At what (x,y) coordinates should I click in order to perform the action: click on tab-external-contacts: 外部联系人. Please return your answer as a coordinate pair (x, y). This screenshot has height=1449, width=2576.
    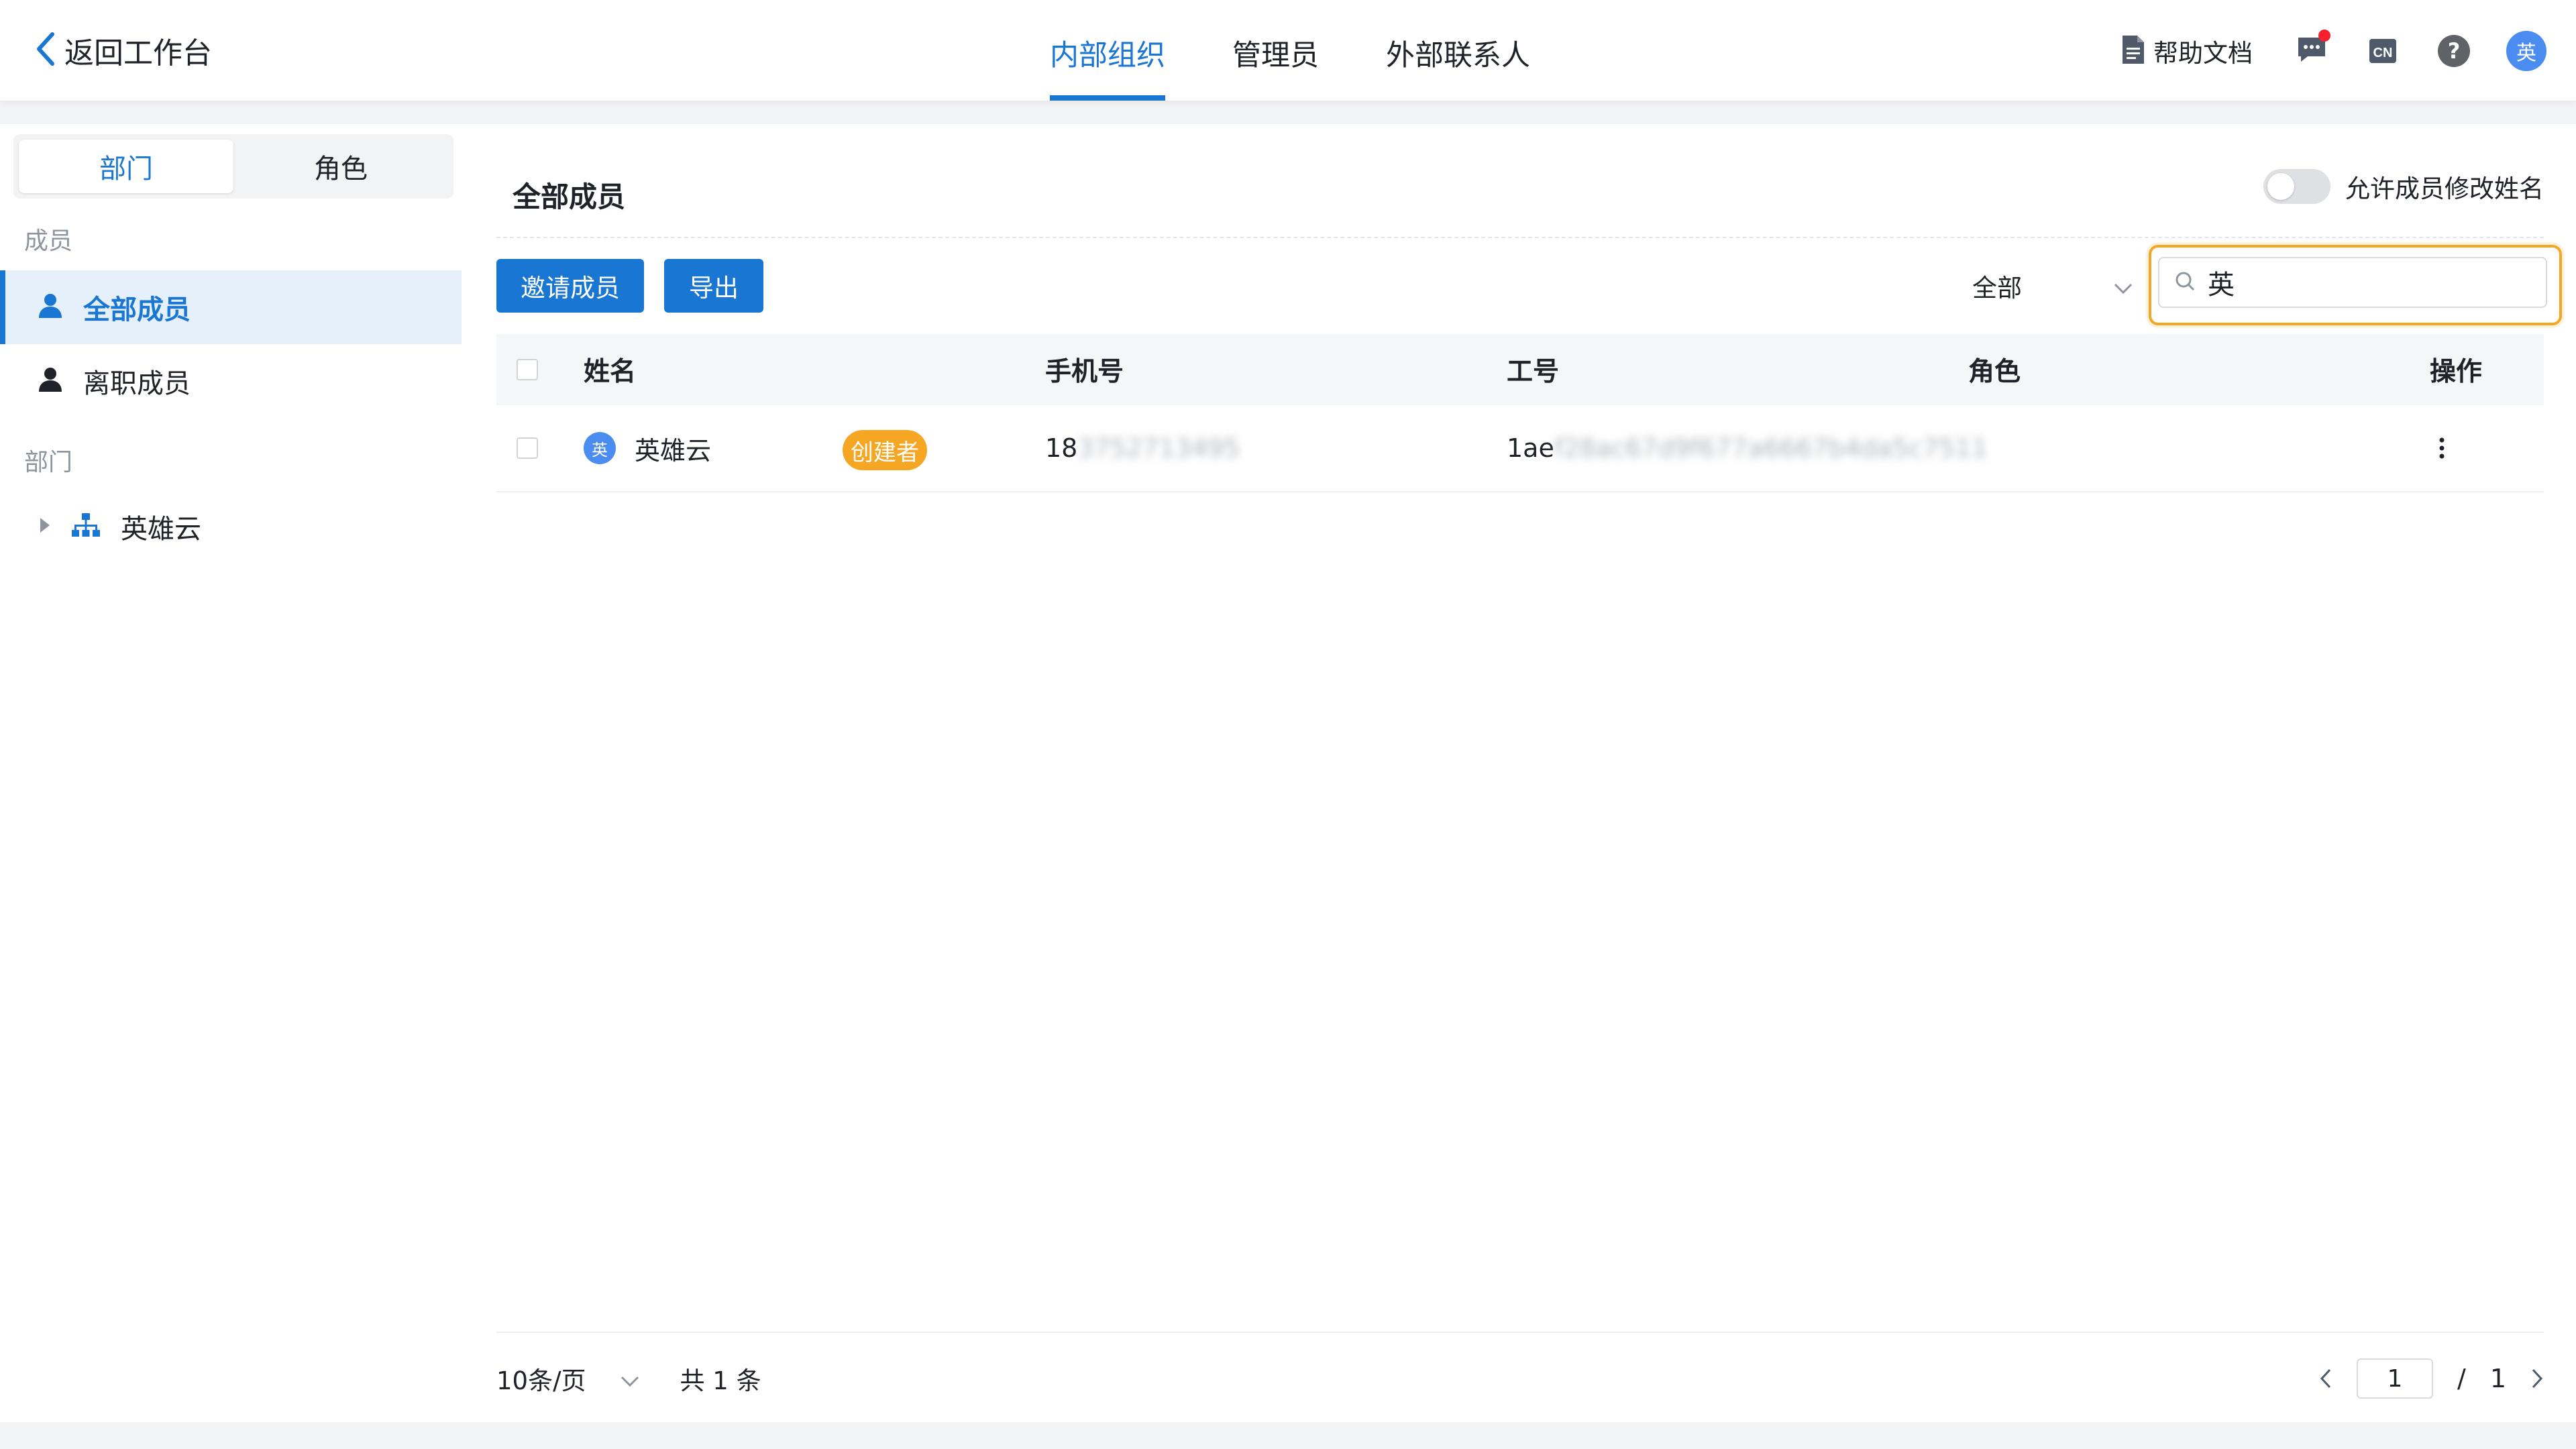
    Looking at the image, I should click on (1458, 50).